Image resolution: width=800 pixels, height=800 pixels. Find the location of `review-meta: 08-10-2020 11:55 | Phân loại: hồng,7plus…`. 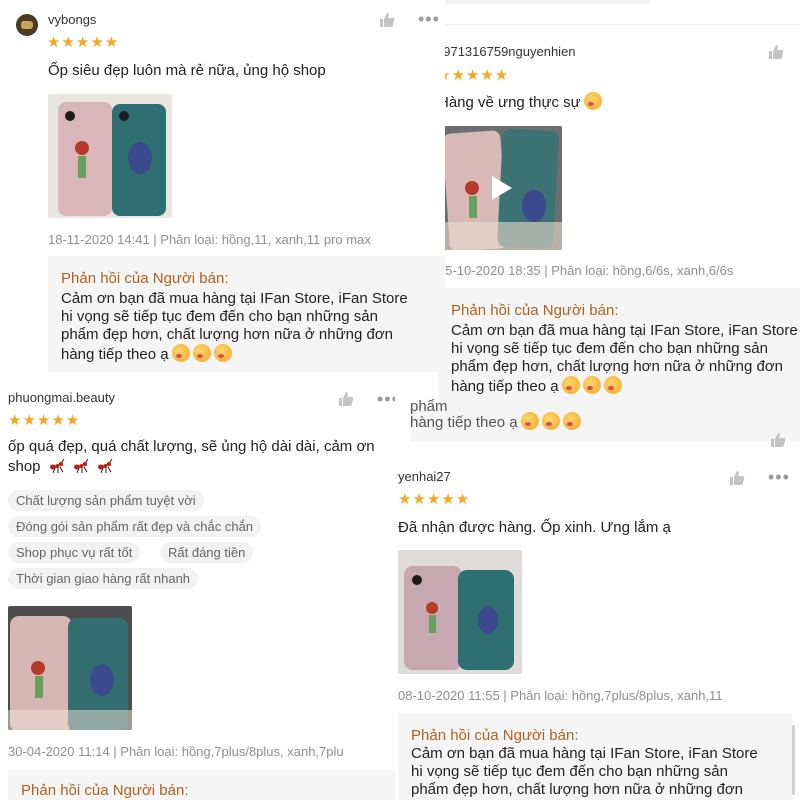

review-meta: 08-10-2020 11:55 | Phân loại: hồng,7plus… is located at coordinates (560, 695).